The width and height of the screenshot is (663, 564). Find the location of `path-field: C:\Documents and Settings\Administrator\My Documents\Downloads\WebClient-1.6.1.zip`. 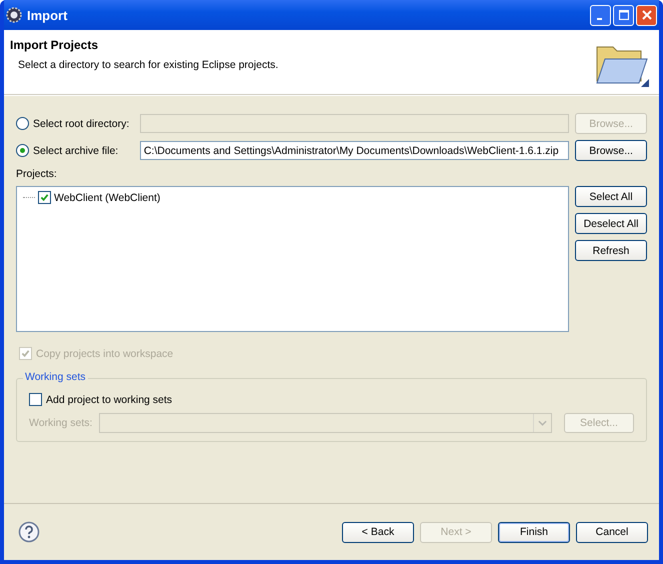

path-field: C:\Documents and Settings\Administrator\My Documents\Downloads\WebClient-1.6.1.zip is located at coordinates (355, 150).